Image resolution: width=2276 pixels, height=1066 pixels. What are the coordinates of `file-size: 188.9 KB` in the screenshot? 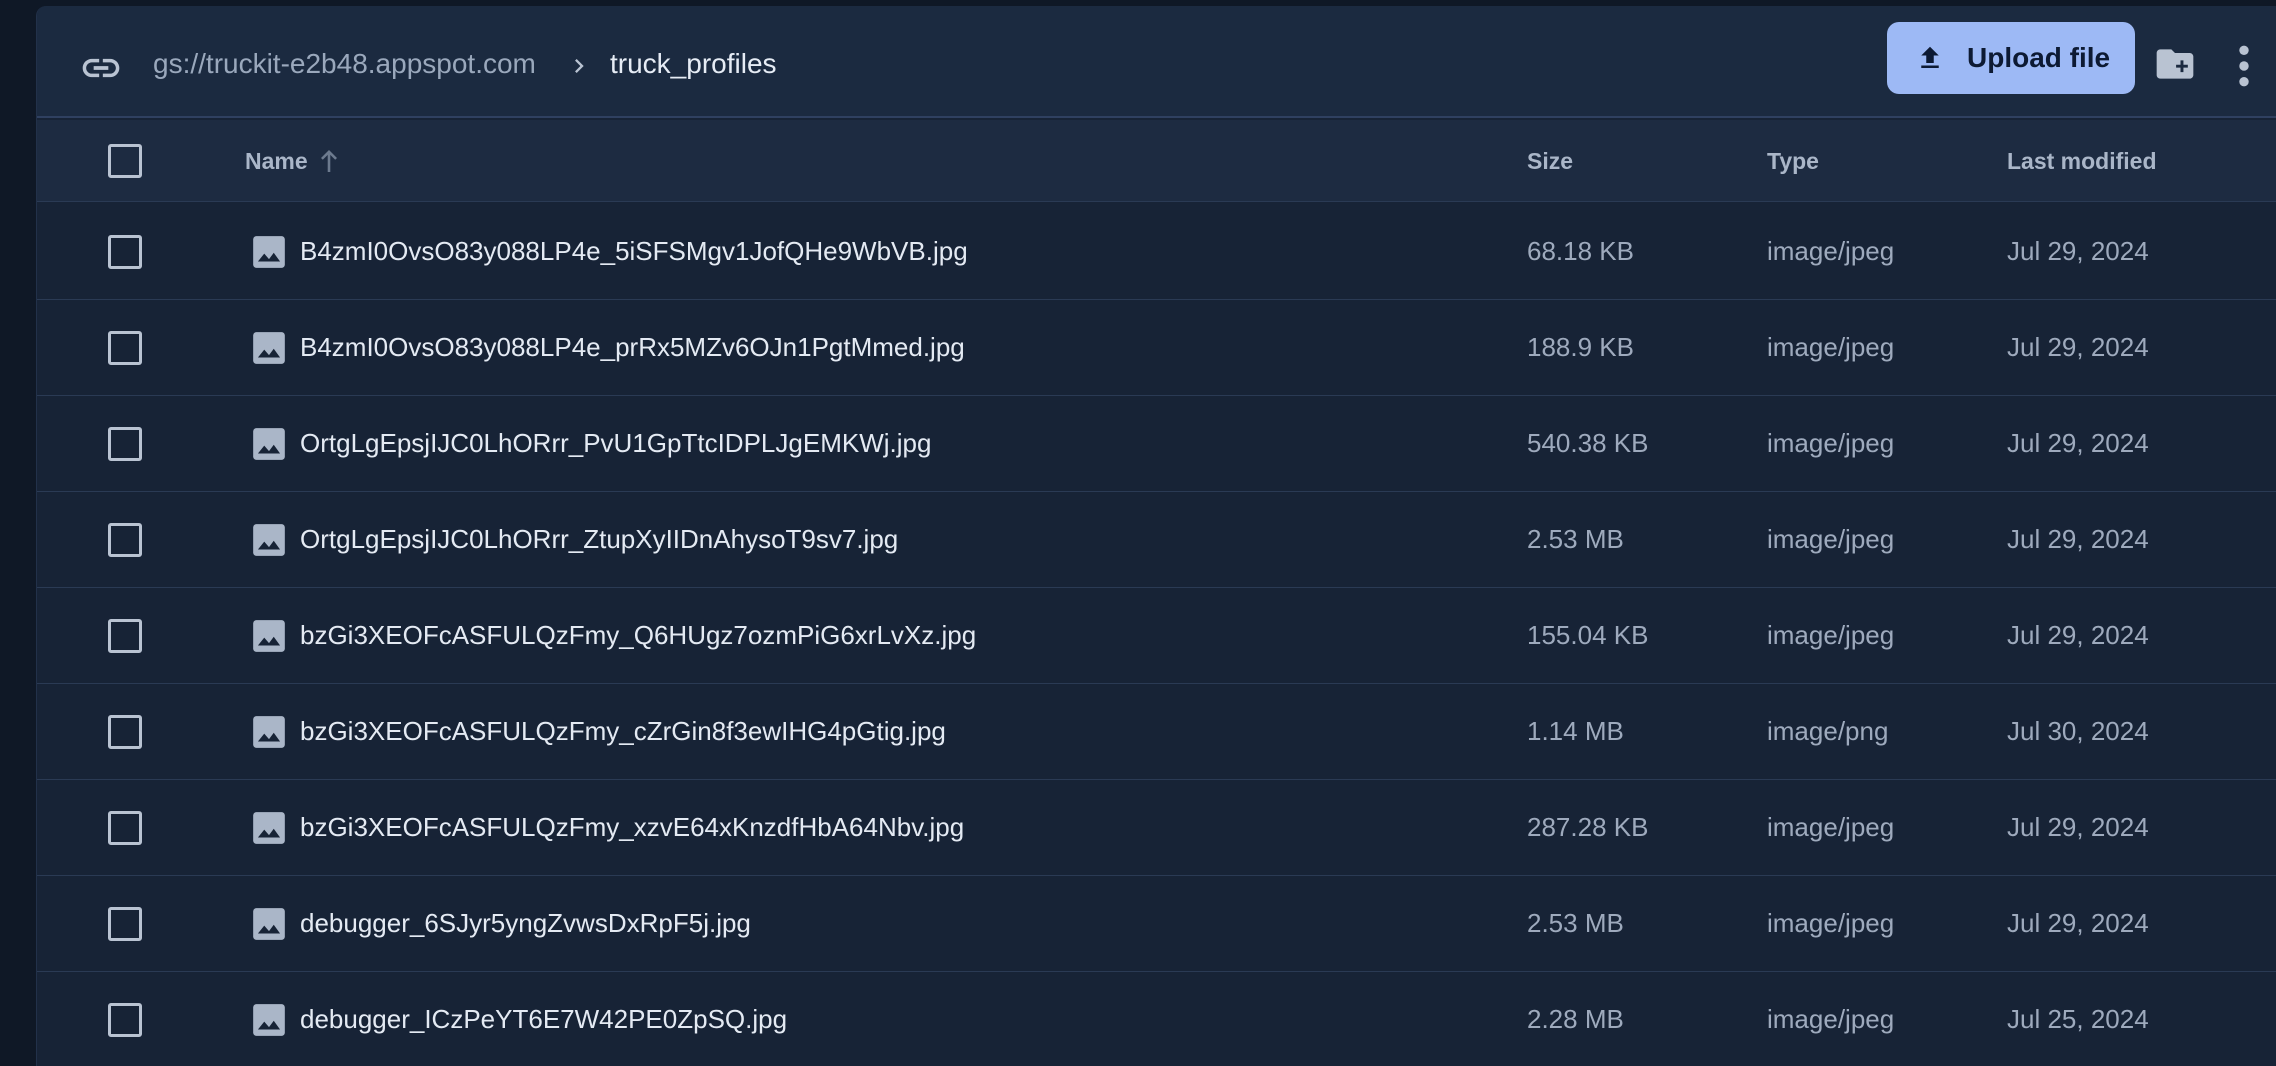 It's located at (1580, 347).